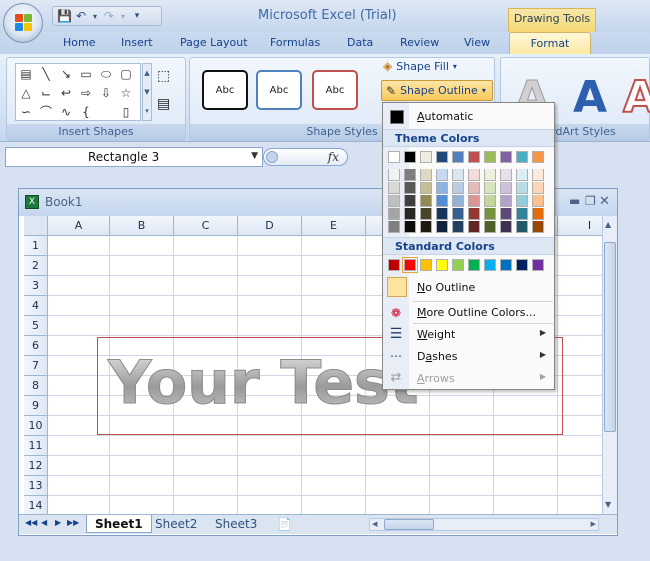 Image resolution: width=650 pixels, height=561 pixels. Describe the element at coordinates (142, 226) in the screenshot. I see `column-header: B` at that location.